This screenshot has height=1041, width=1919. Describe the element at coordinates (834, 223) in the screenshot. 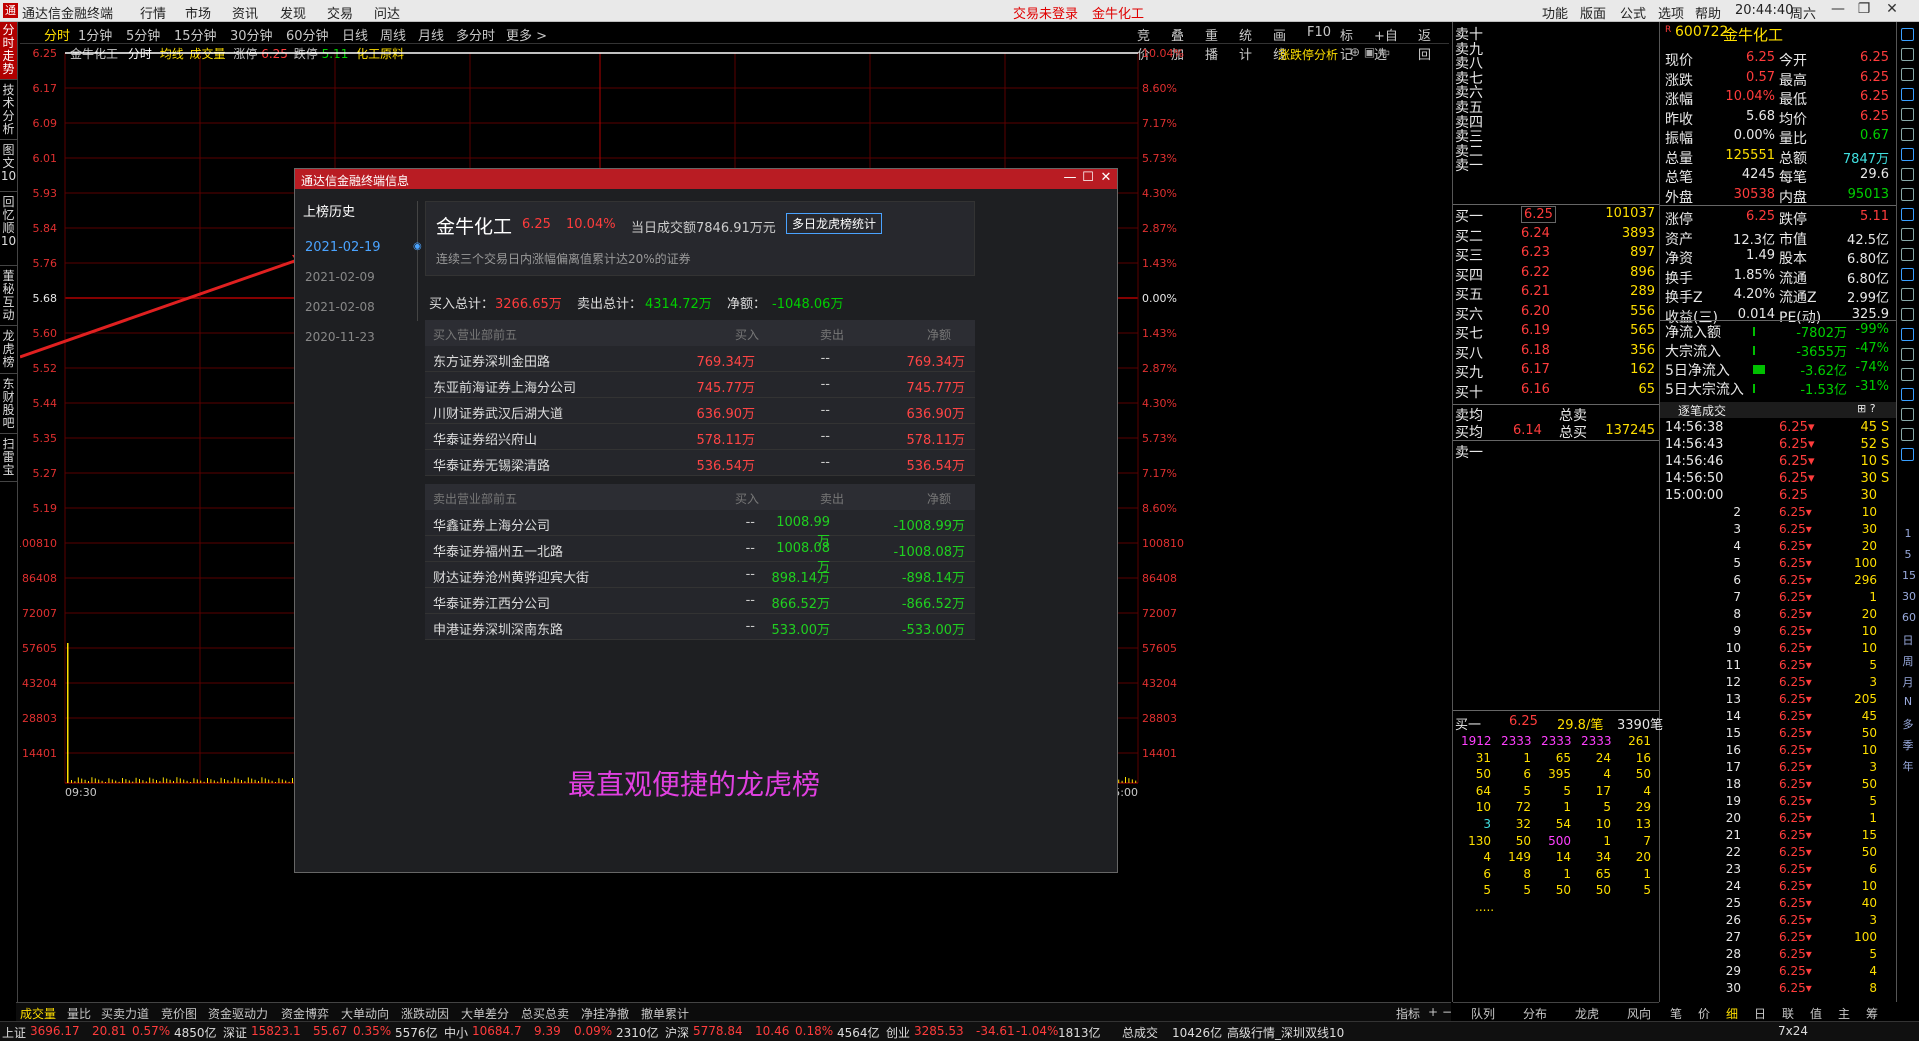

I see `multi-day-button: 多日龙虎榜统计` at that location.